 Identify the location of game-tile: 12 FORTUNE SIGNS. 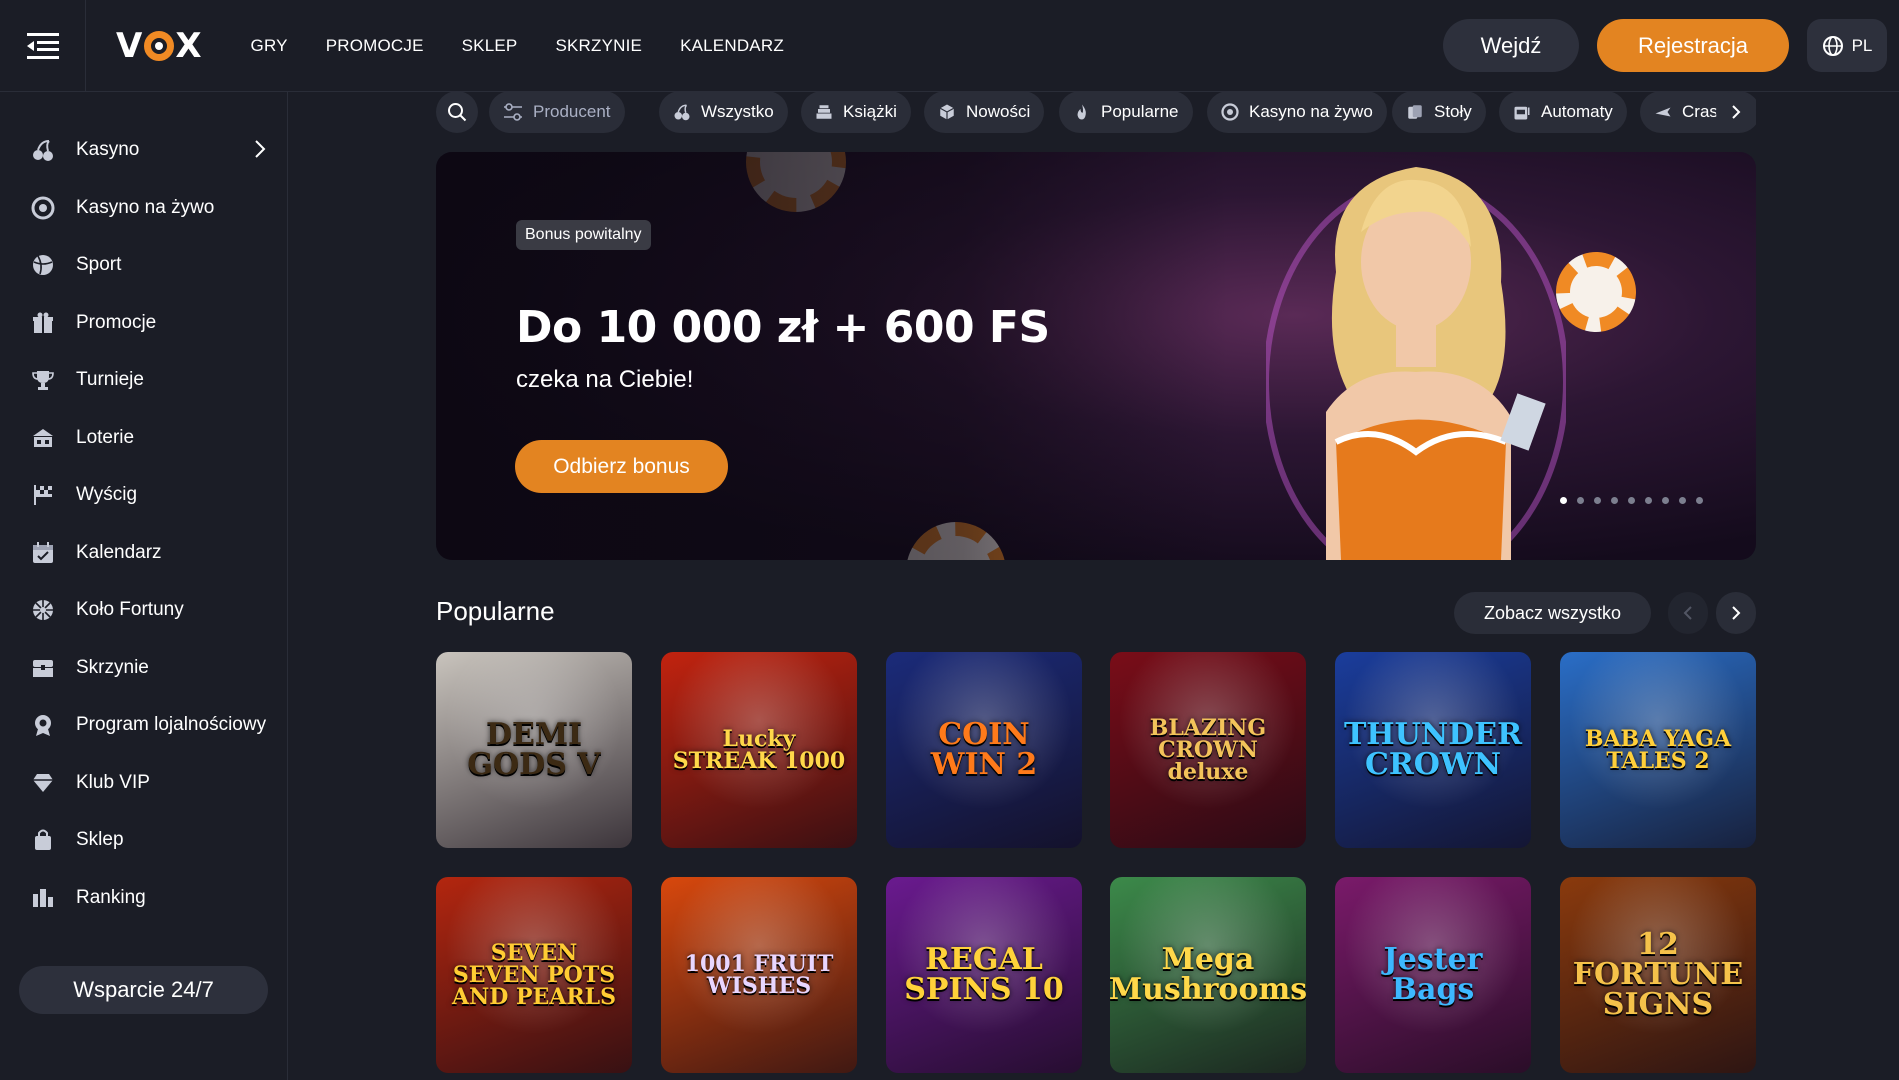
(1658, 975).